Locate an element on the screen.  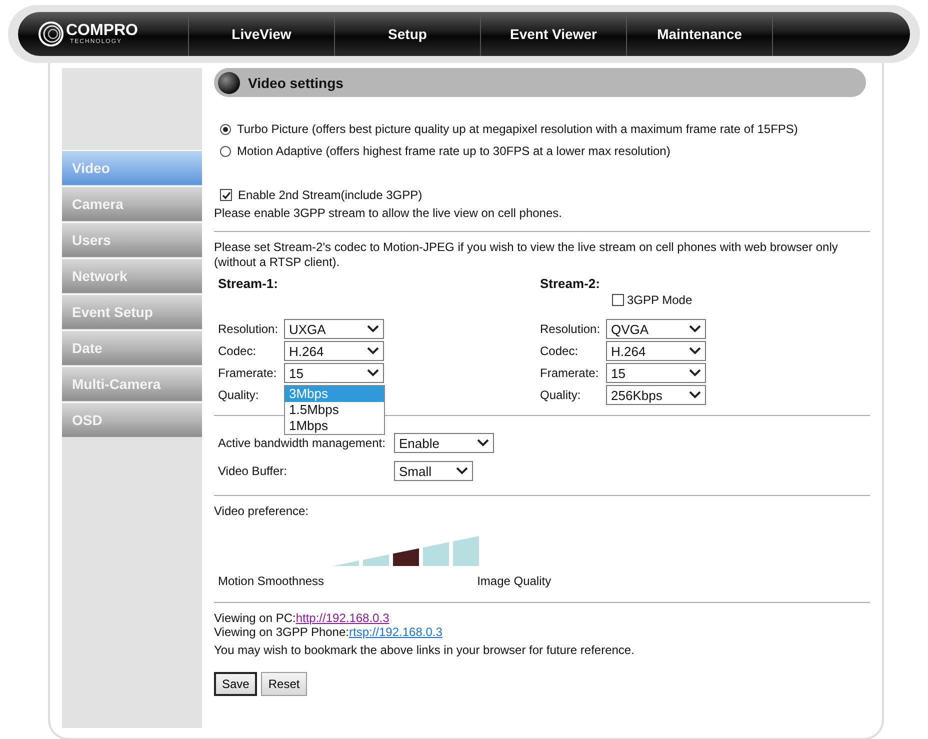
link-label: Viewing on PC: is located at coordinates (255, 618).